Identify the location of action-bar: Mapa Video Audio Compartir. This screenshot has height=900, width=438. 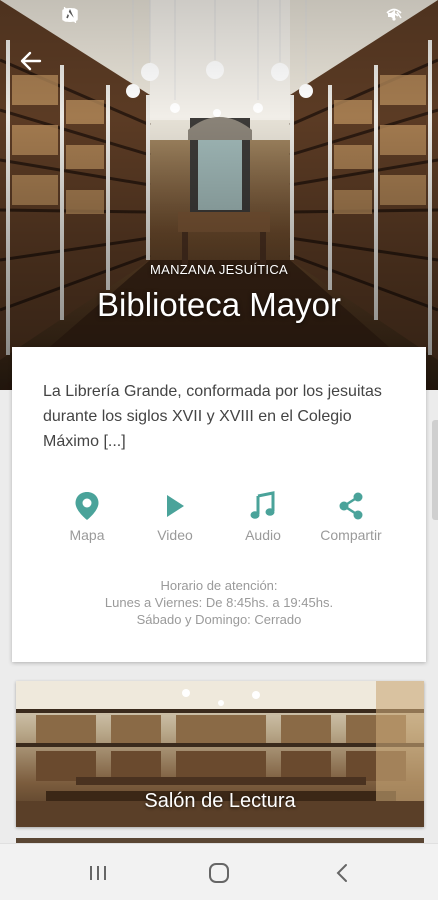
(219, 520).